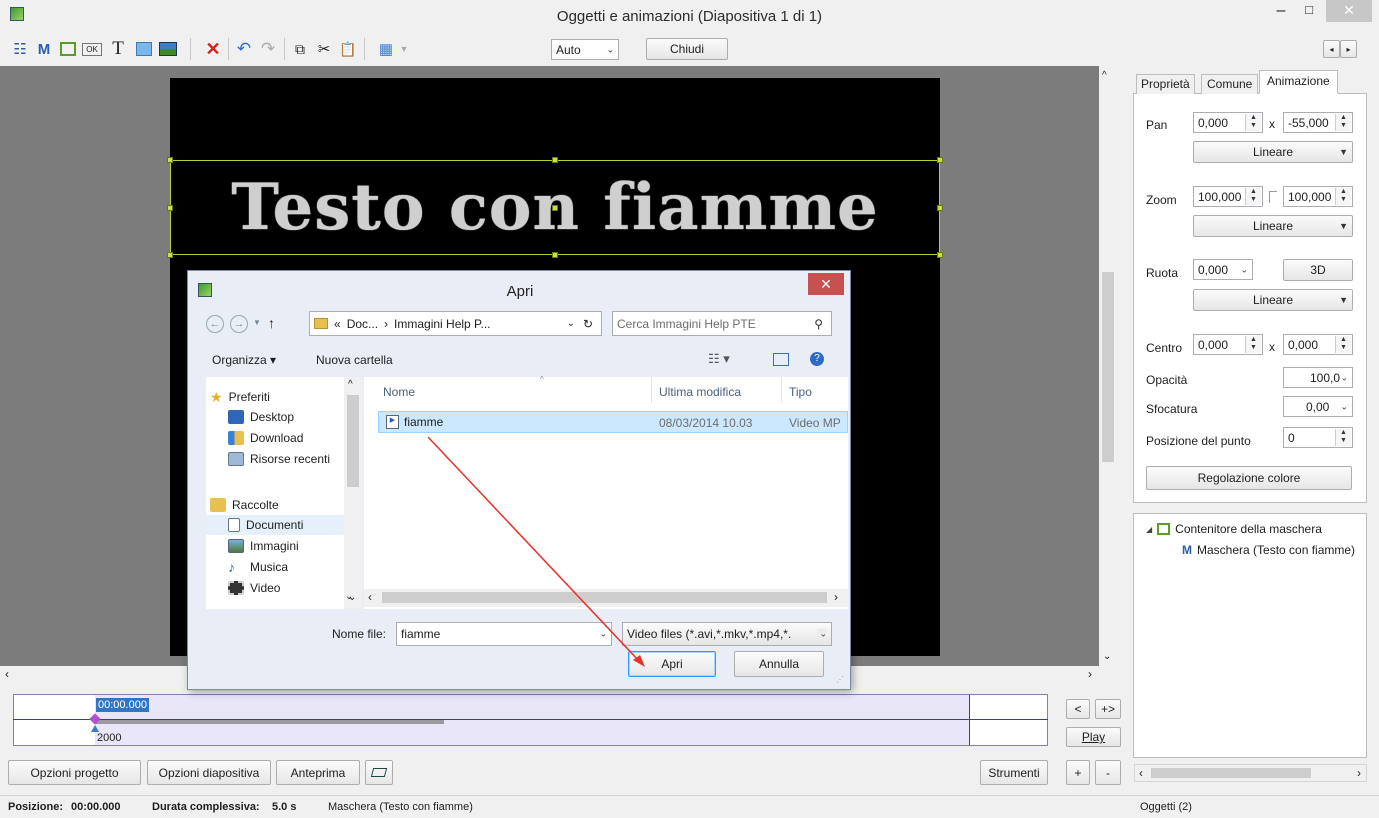 The image size is (1379, 818). I want to click on annotation-arrow-line, so click(534, 549).